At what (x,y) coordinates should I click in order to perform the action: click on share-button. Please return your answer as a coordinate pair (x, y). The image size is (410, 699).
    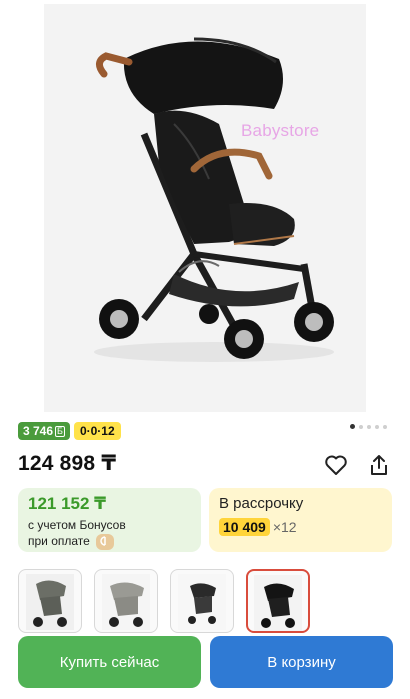
    Looking at the image, I should click on (379, 465).